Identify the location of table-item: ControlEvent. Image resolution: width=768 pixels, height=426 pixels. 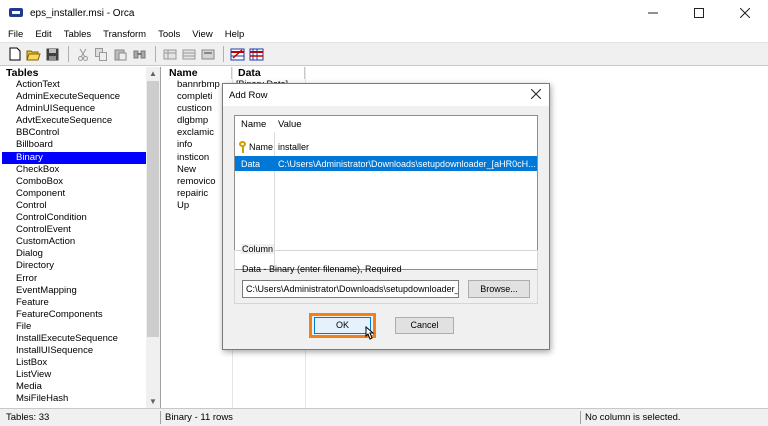
(73, 230).